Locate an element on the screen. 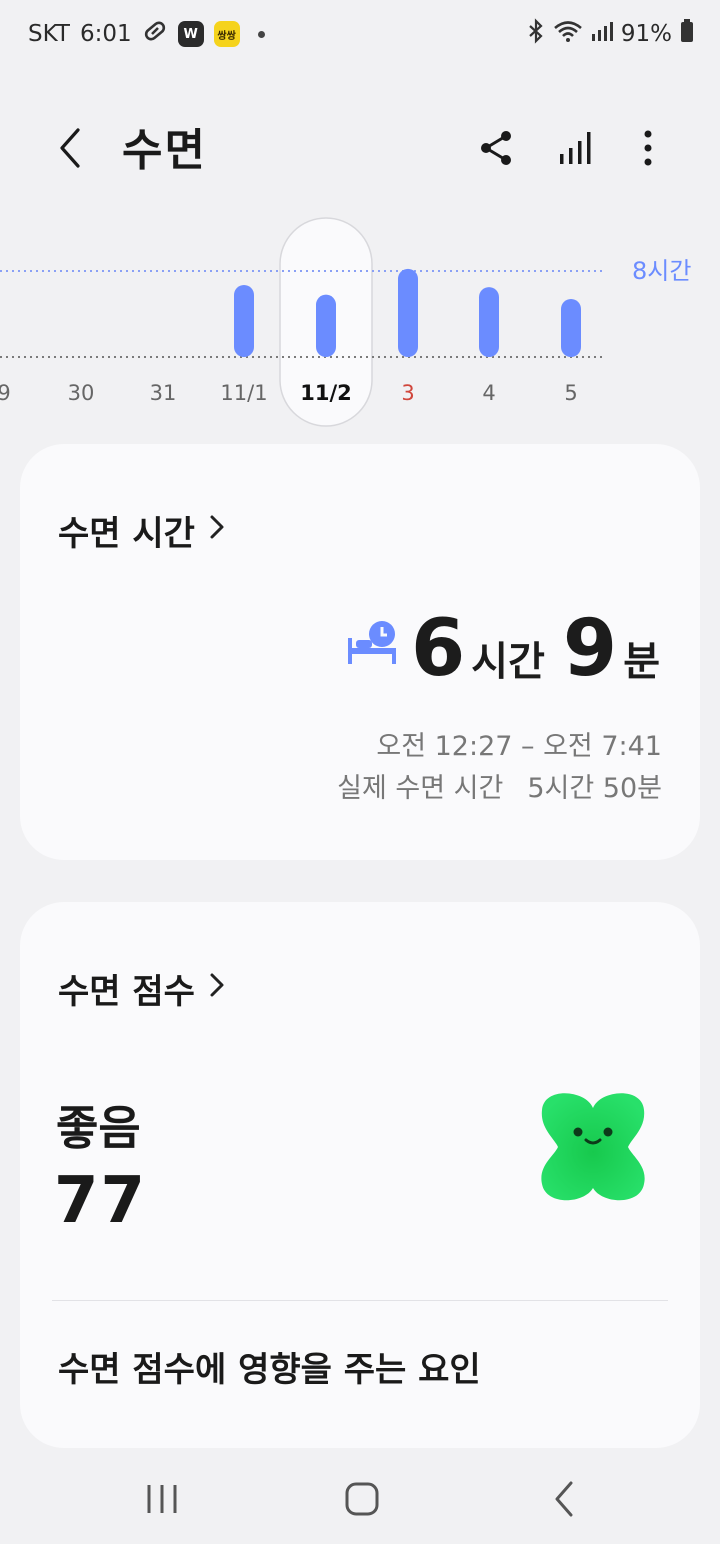 The height and width of the screenshot is (1544, 720). reference-label: 8시간 is located at coordinates (661, 271).